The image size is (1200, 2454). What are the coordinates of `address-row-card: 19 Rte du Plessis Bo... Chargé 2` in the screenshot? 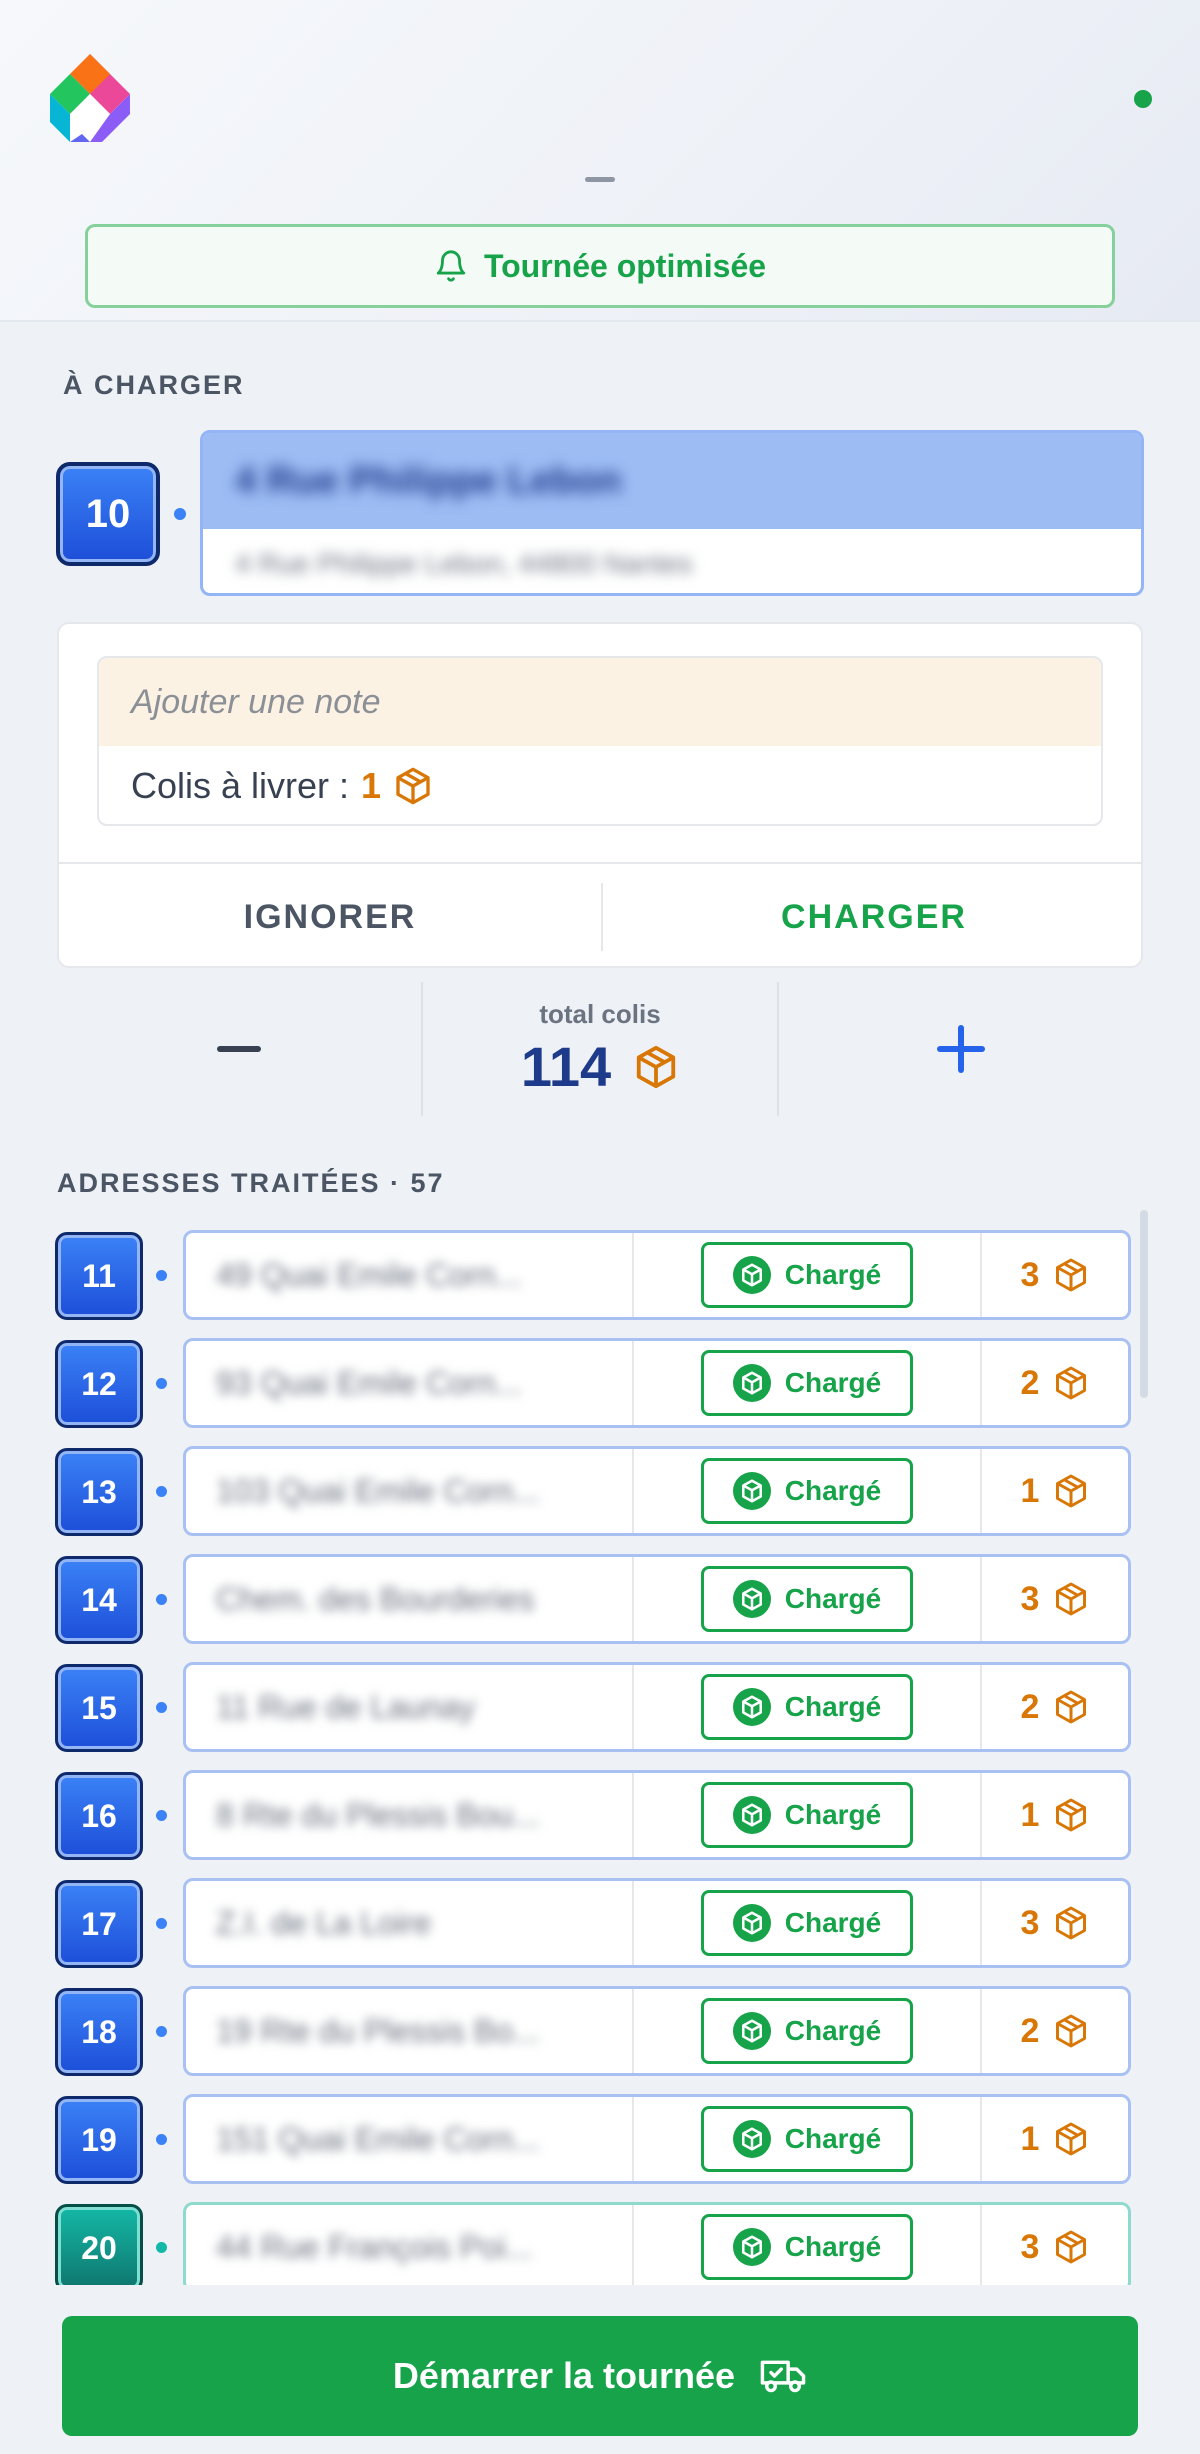 It's located at (657, 2031).